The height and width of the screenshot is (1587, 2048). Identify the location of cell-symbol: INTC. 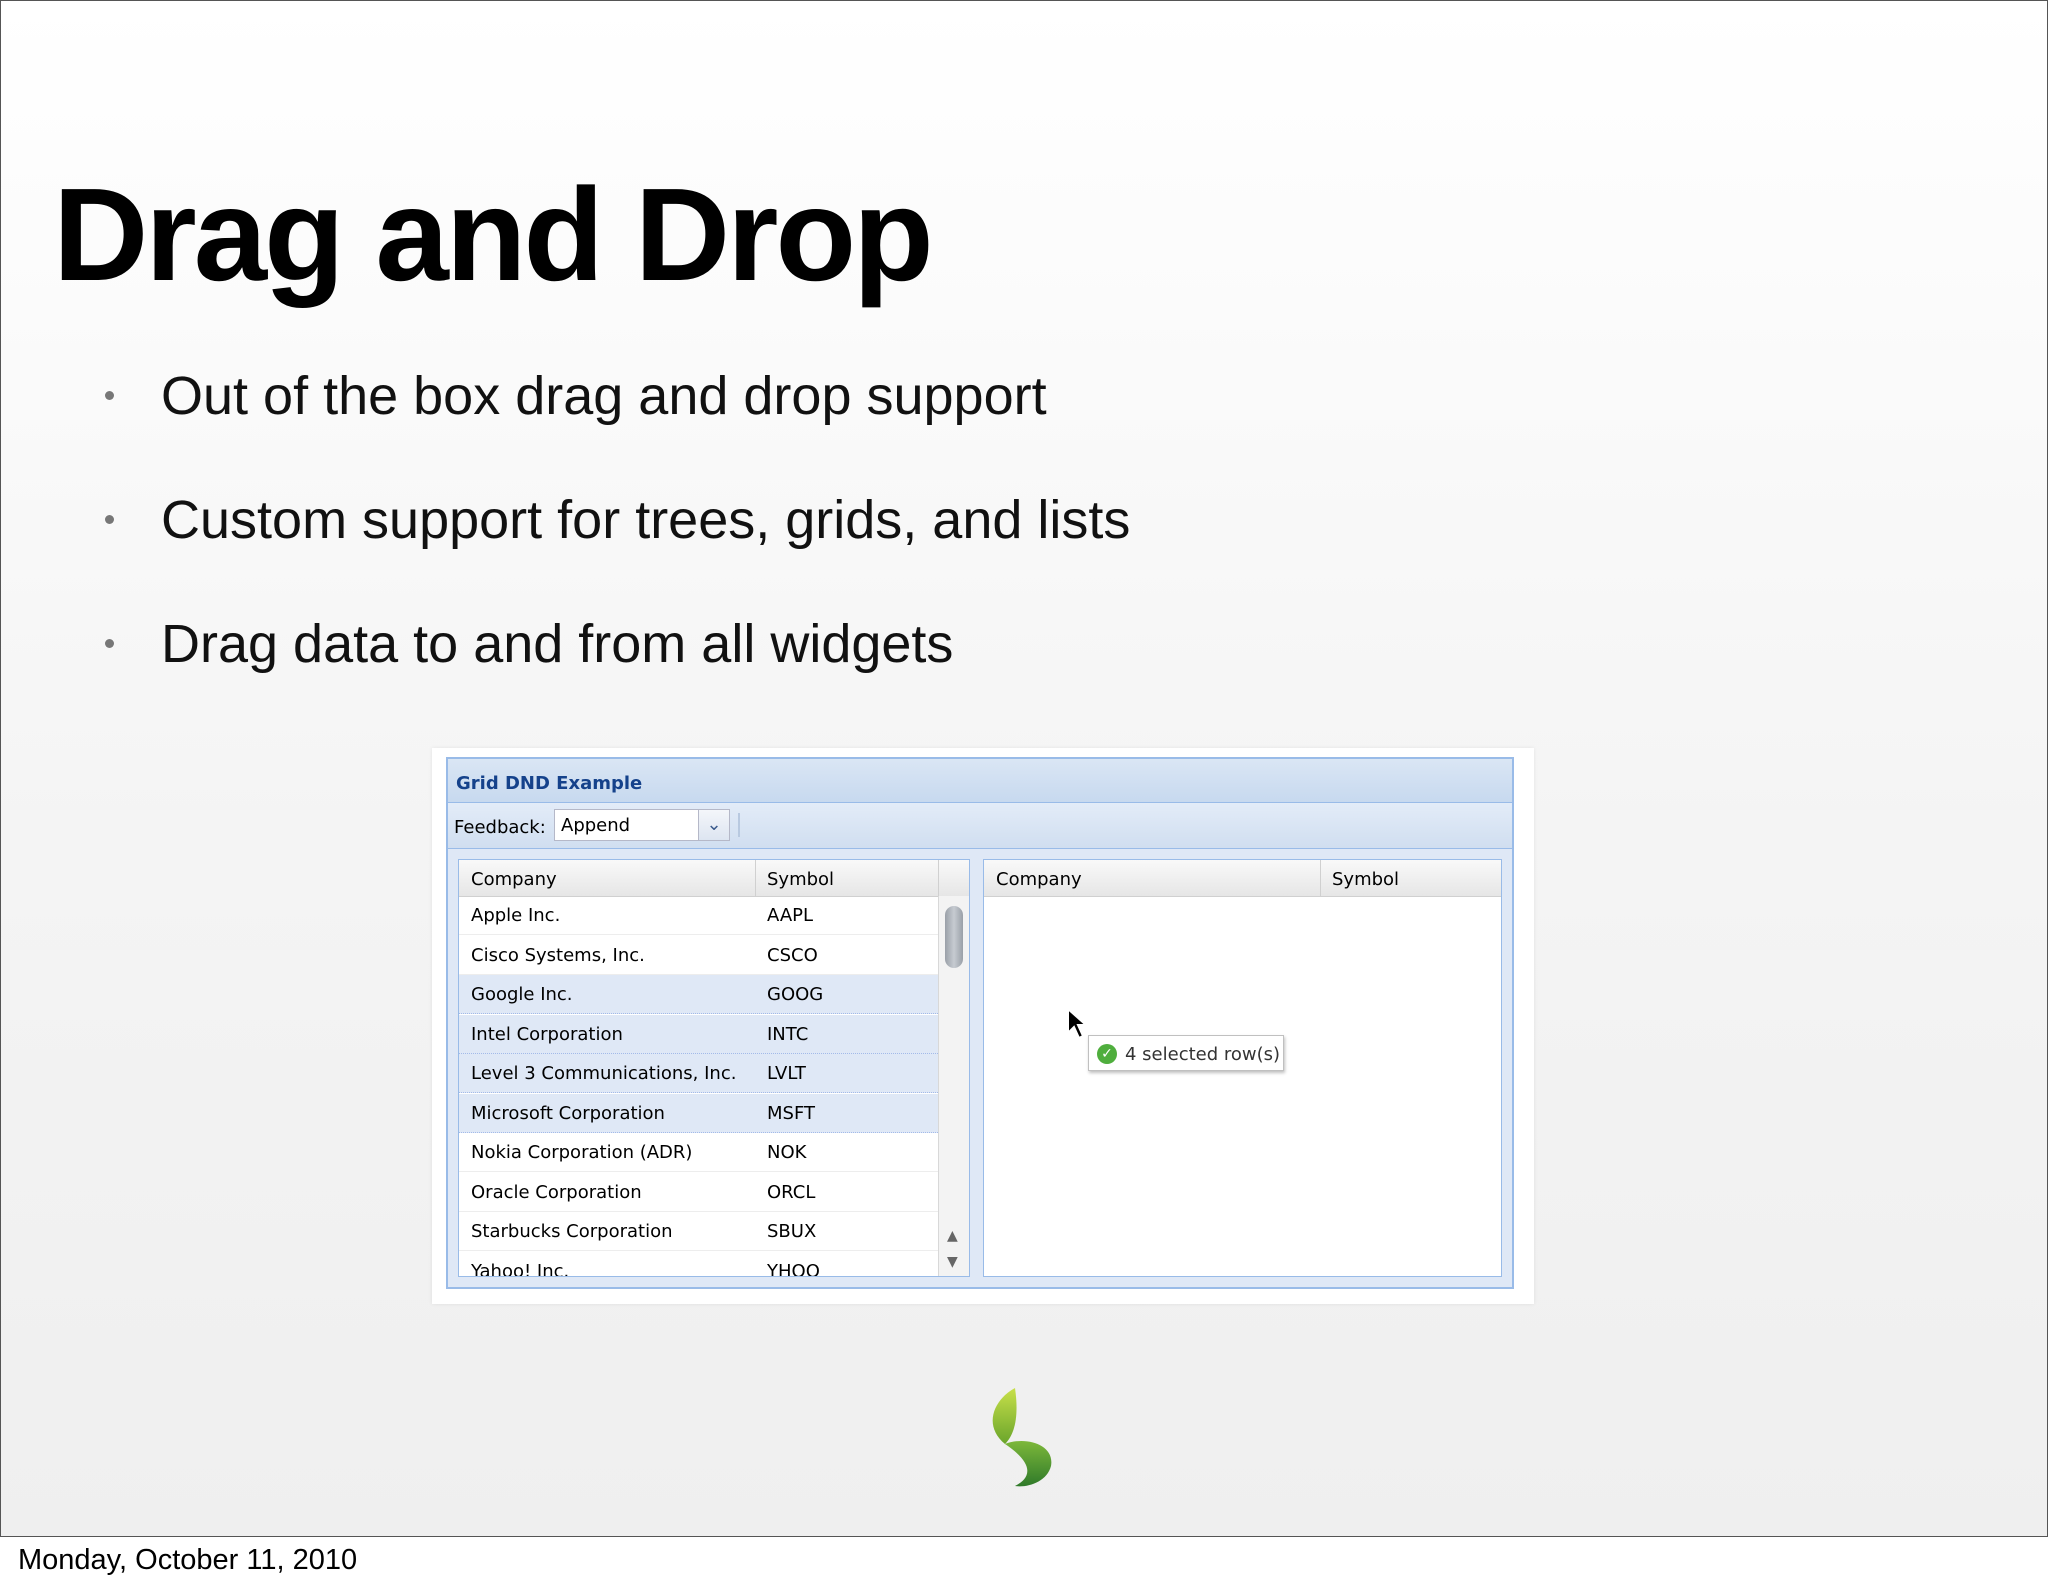
(788, 1034).